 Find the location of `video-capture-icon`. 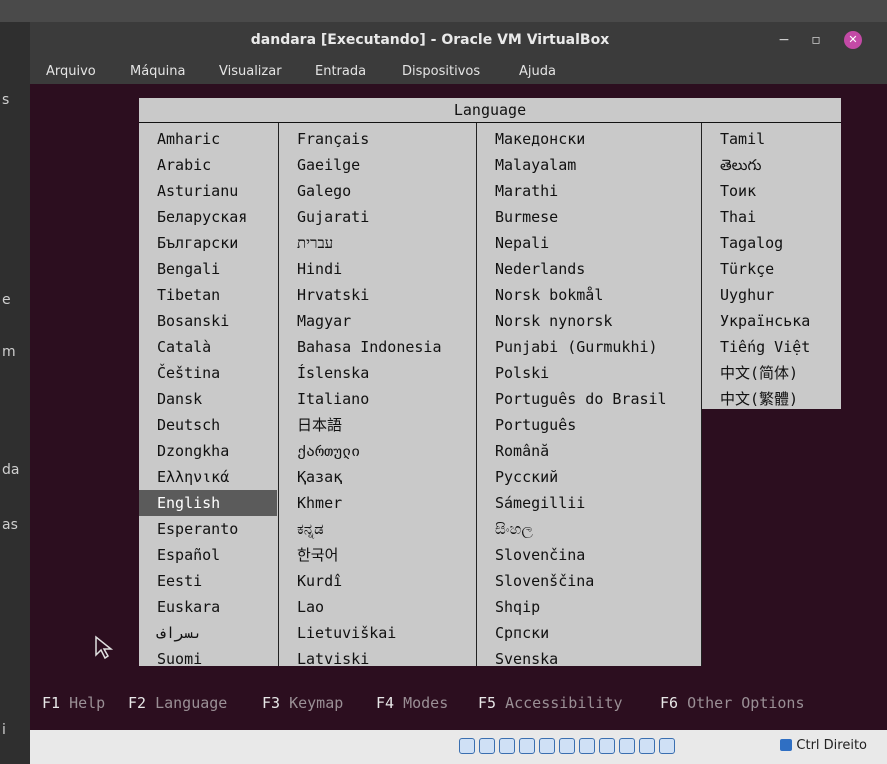

video-capture-icon is located at coordinates (607, 746).